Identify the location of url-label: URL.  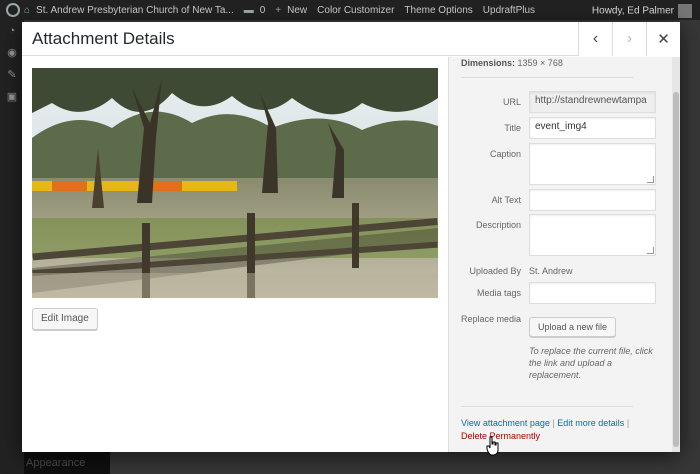
(511, 102).